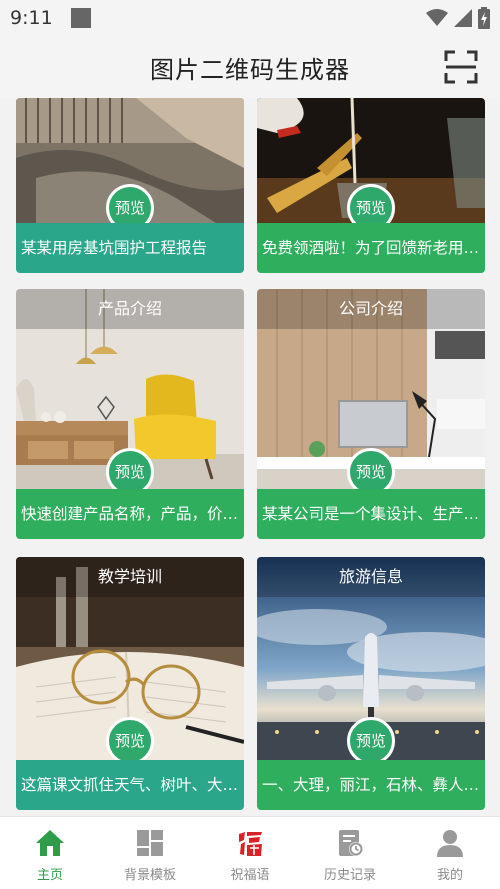  What do you see at coordinates (250, 875) in the screenshot?
I see `tab-label: 祝福语` at bounding box center [250, 875].